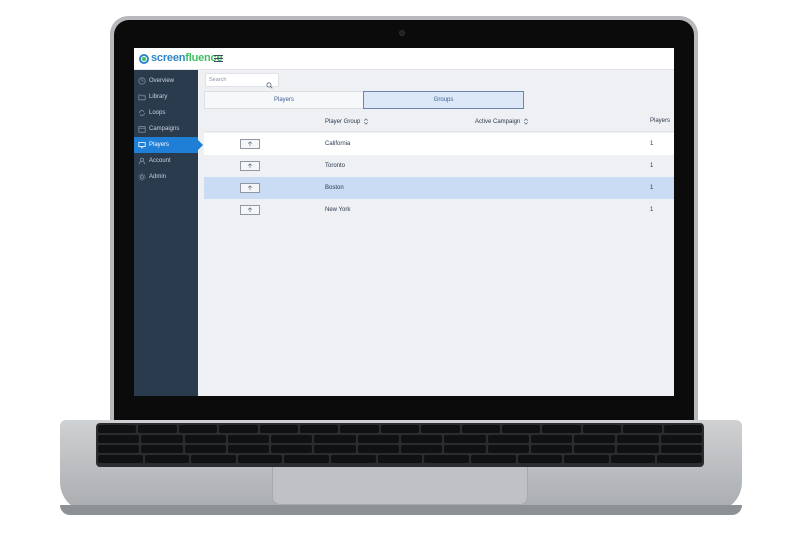 The width and height of the screenshot is (800, 534). I want to click on sidebar-item-campaigns: Campaigns, so click(166, 129).